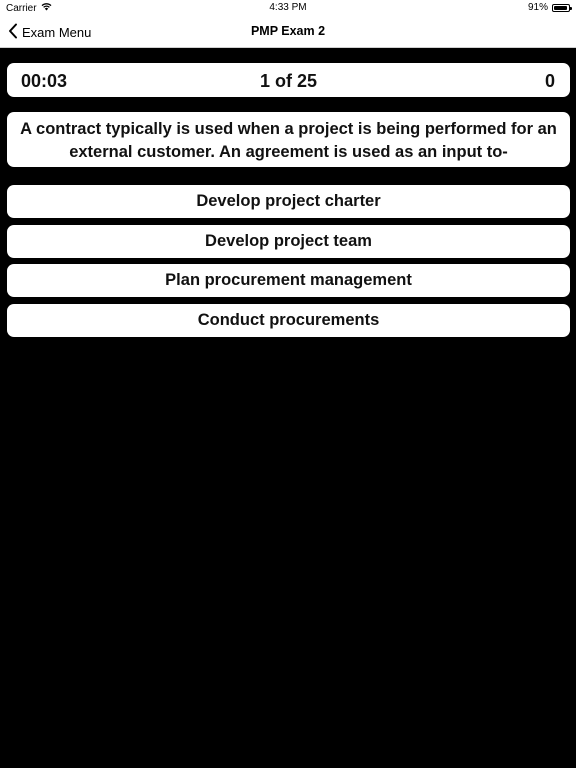 The image size is (576, 768). I want to click on battery-fill, so click(560, 7).